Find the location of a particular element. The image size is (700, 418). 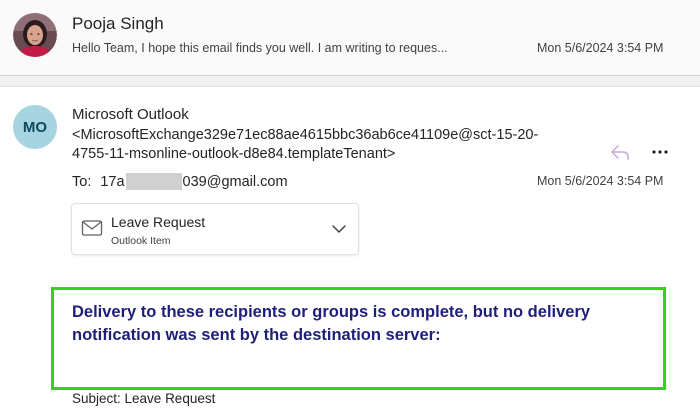

recipient-email-start: 17a is located at coordinates (112, 182).